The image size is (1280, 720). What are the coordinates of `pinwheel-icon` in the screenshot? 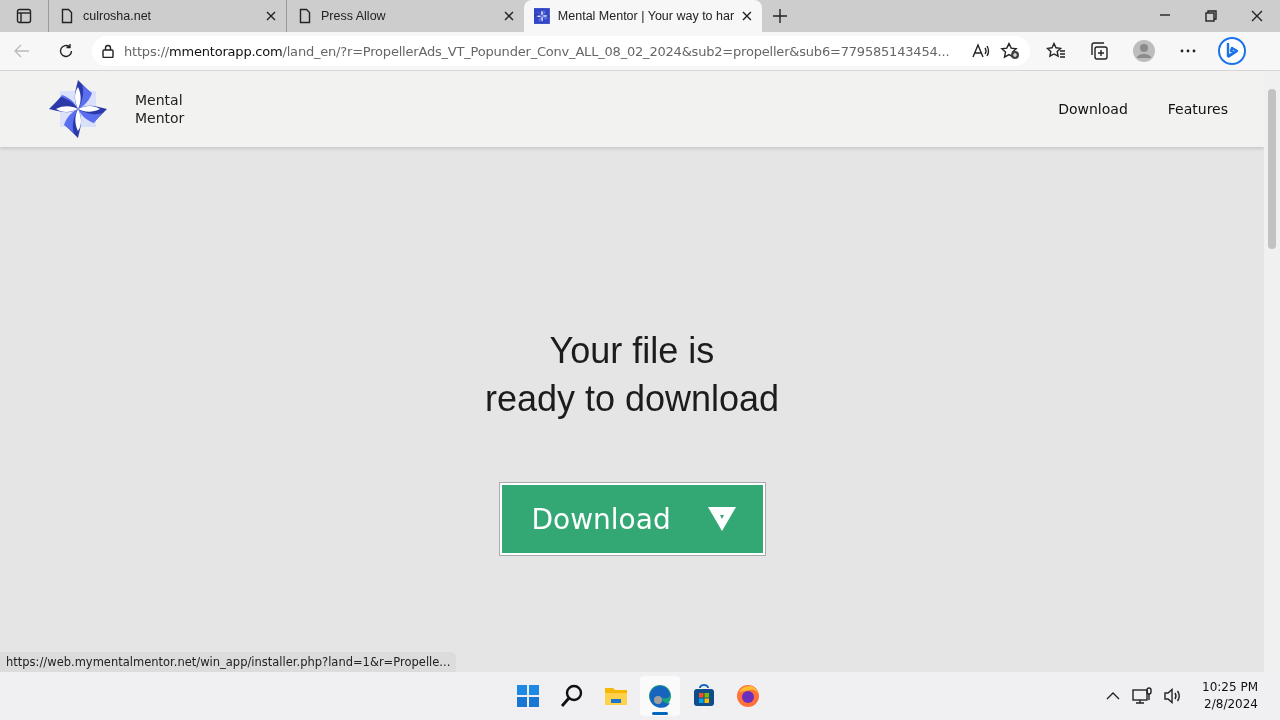 It's located at (542, 16).